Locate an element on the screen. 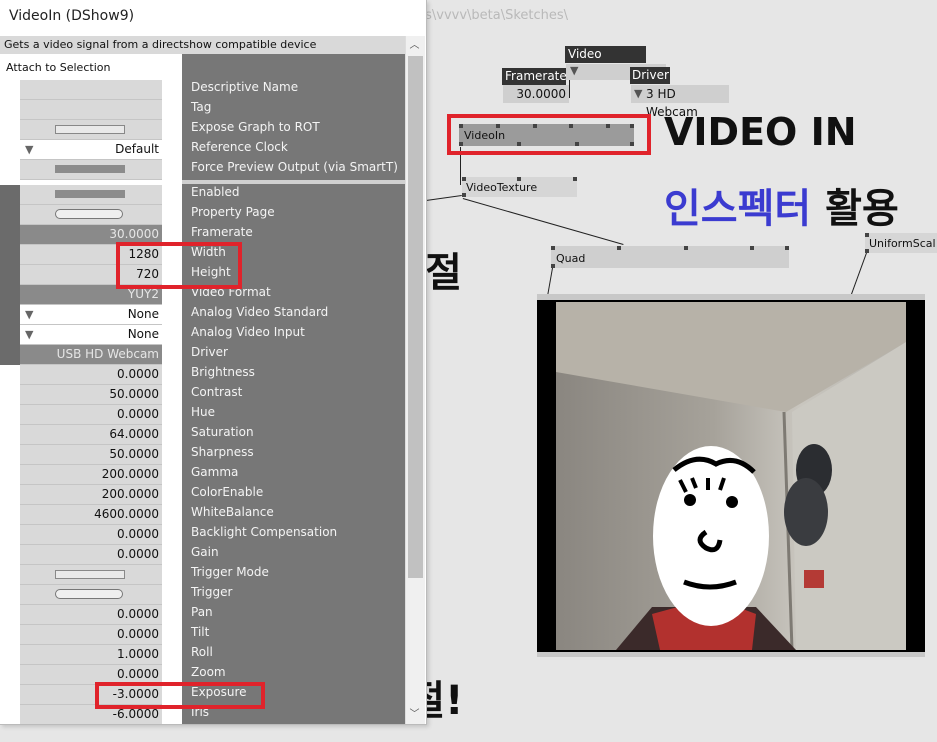 This screenshot has width=937, height=742. framerate-input: 30.0000 is located at coordinates (536, 94).